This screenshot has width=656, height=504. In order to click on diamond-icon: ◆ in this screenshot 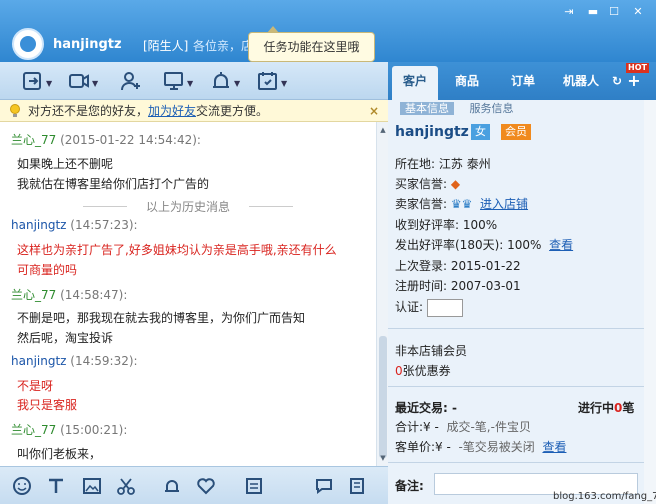, I will do `click(455, 184)`.